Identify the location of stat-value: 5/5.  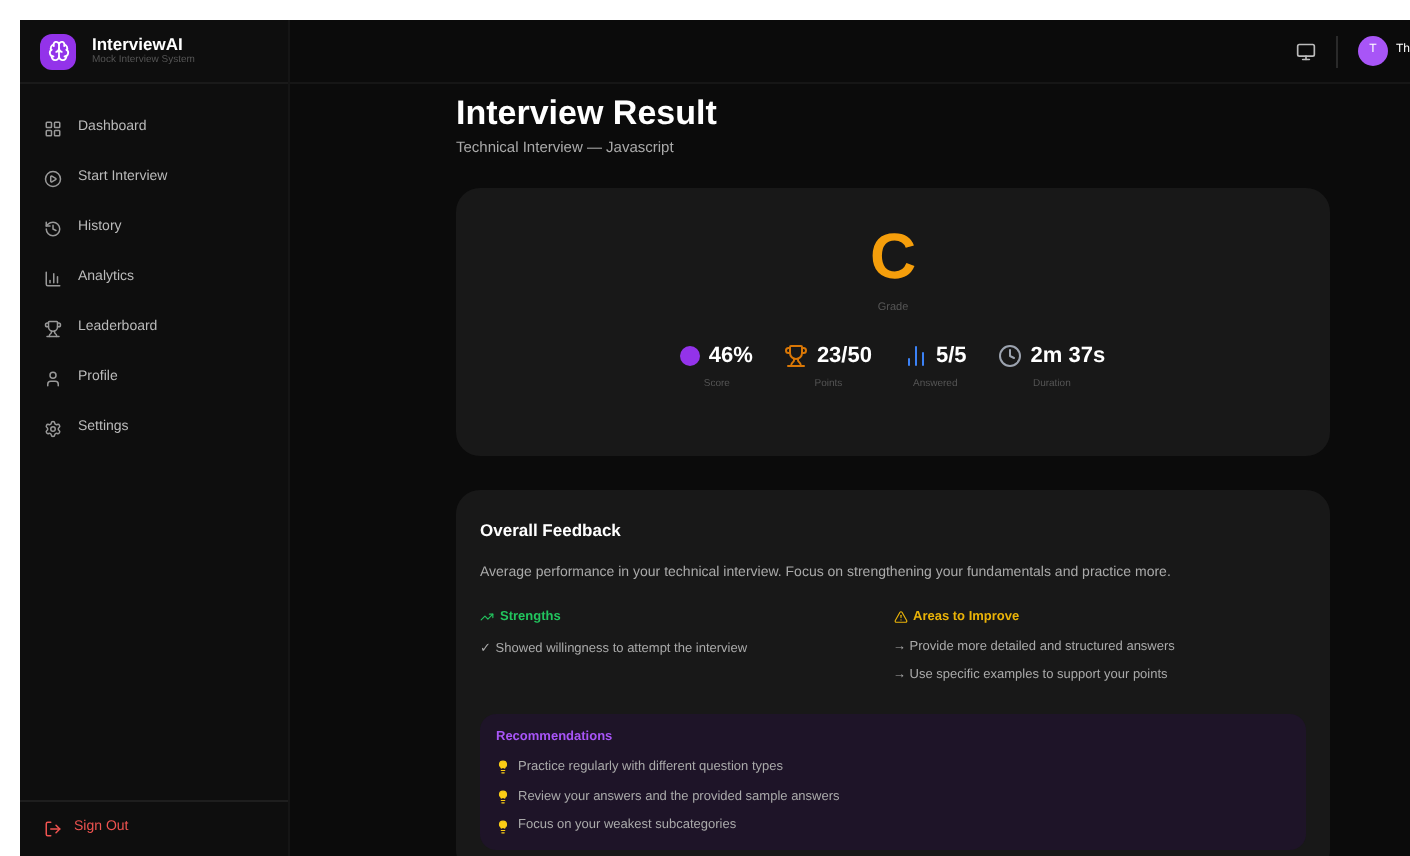
(951, 356).